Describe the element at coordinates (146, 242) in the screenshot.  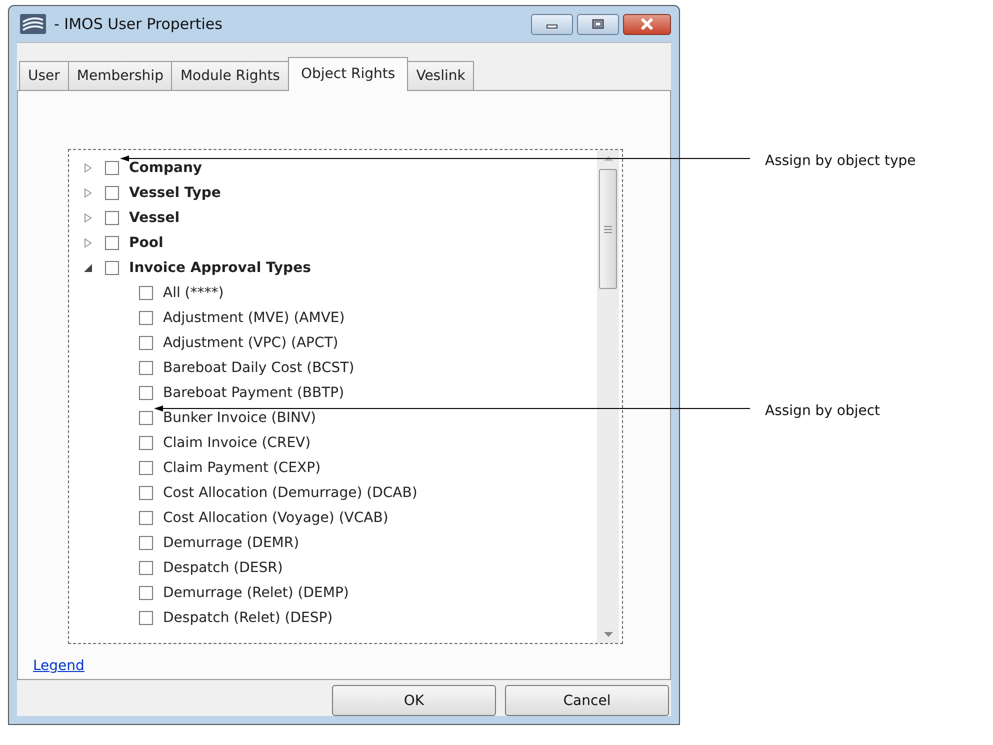
I see `tree-item-label: Pool` at that location.